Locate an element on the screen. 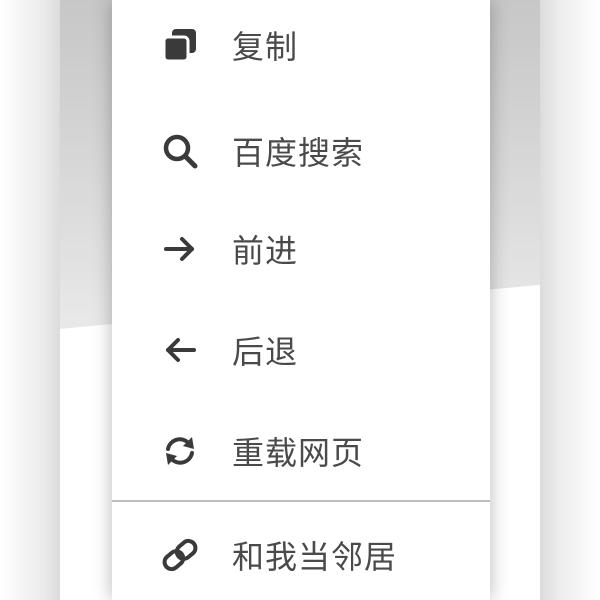 This screenshot has height=600, width=600. menu-item-forward: 前进 is located at coordinates (301, 249).